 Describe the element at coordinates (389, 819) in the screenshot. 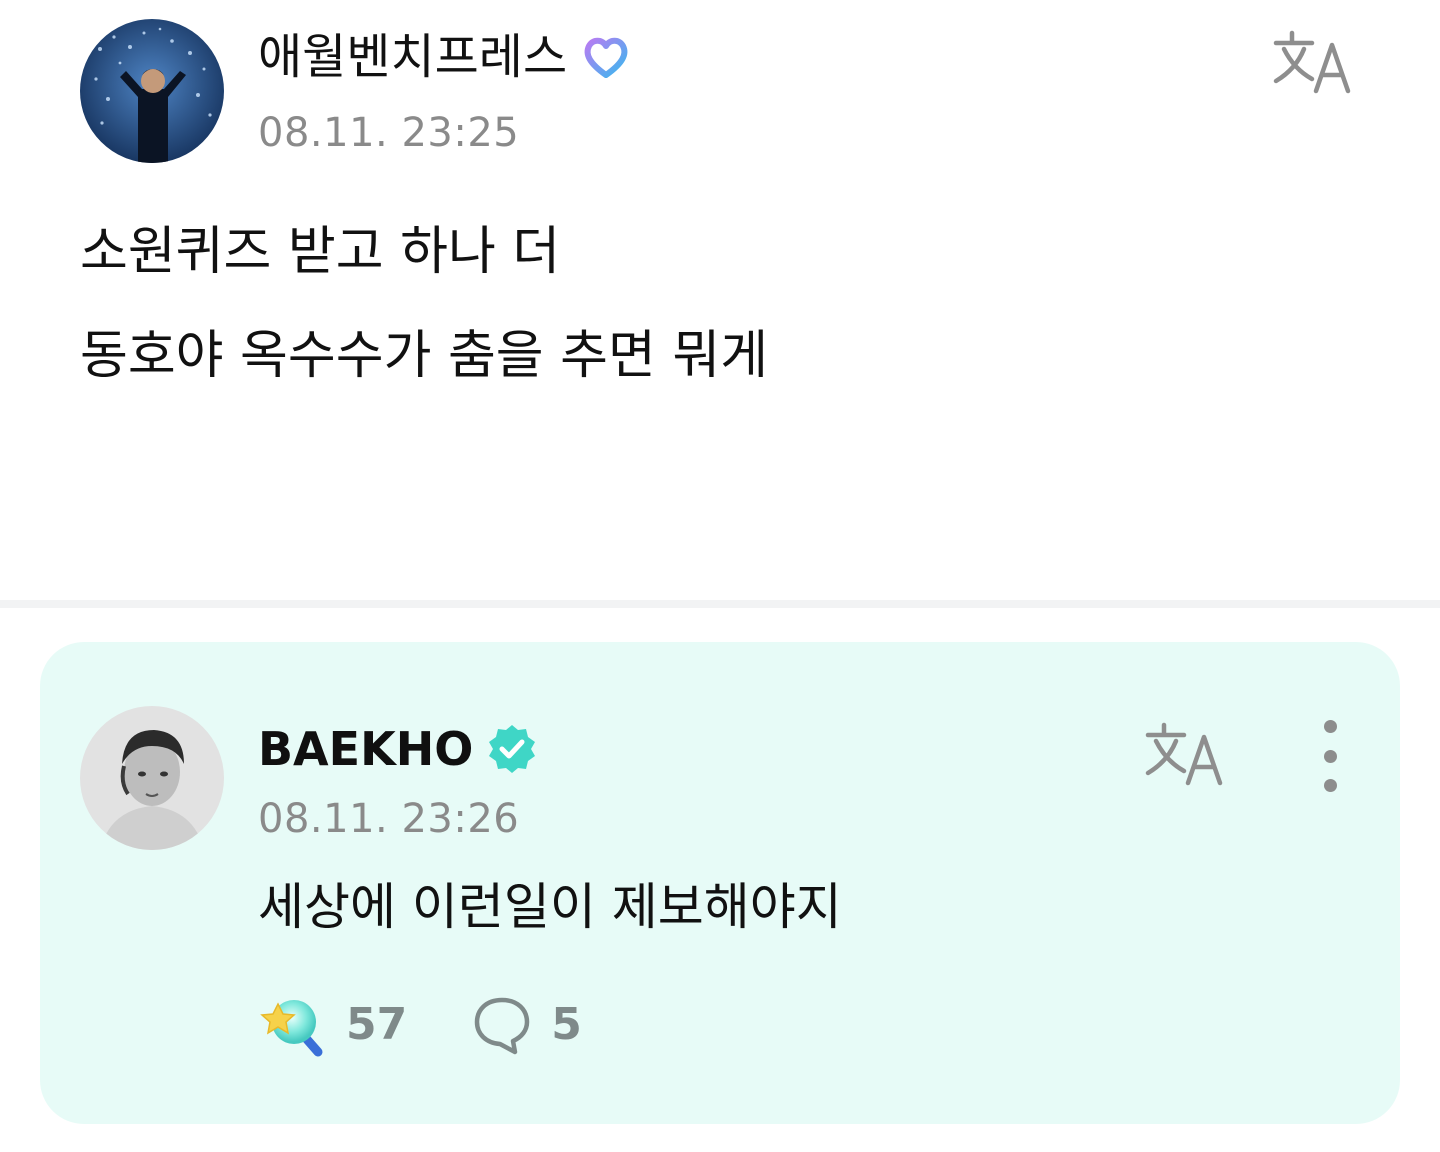

I see `comment-timestamp: 08.11. 23:26` at that location.